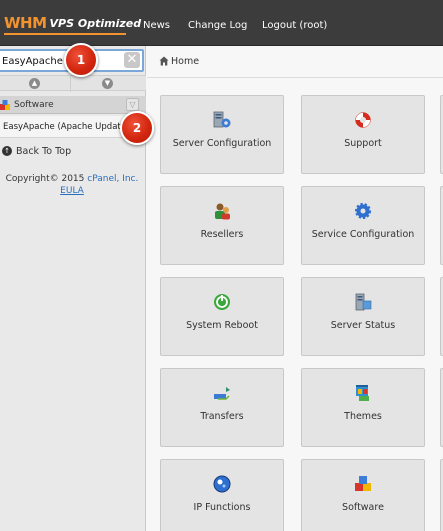 This screenshot has width=443, height=531. I want to click on tile-service-configuration: Service Configuration, so click(363, 225).